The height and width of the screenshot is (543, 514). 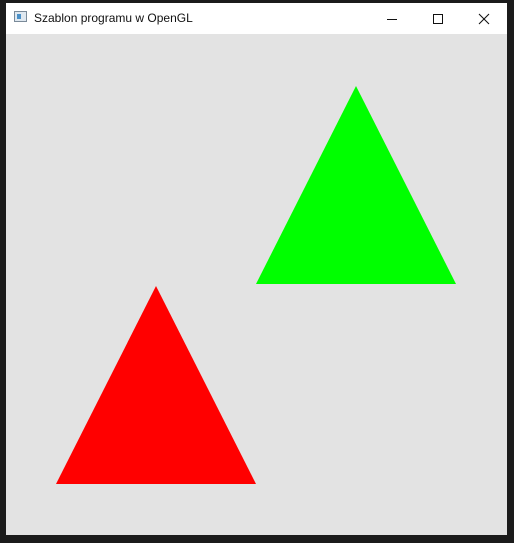 I want to click on close-button, so click(x=484, y=18).